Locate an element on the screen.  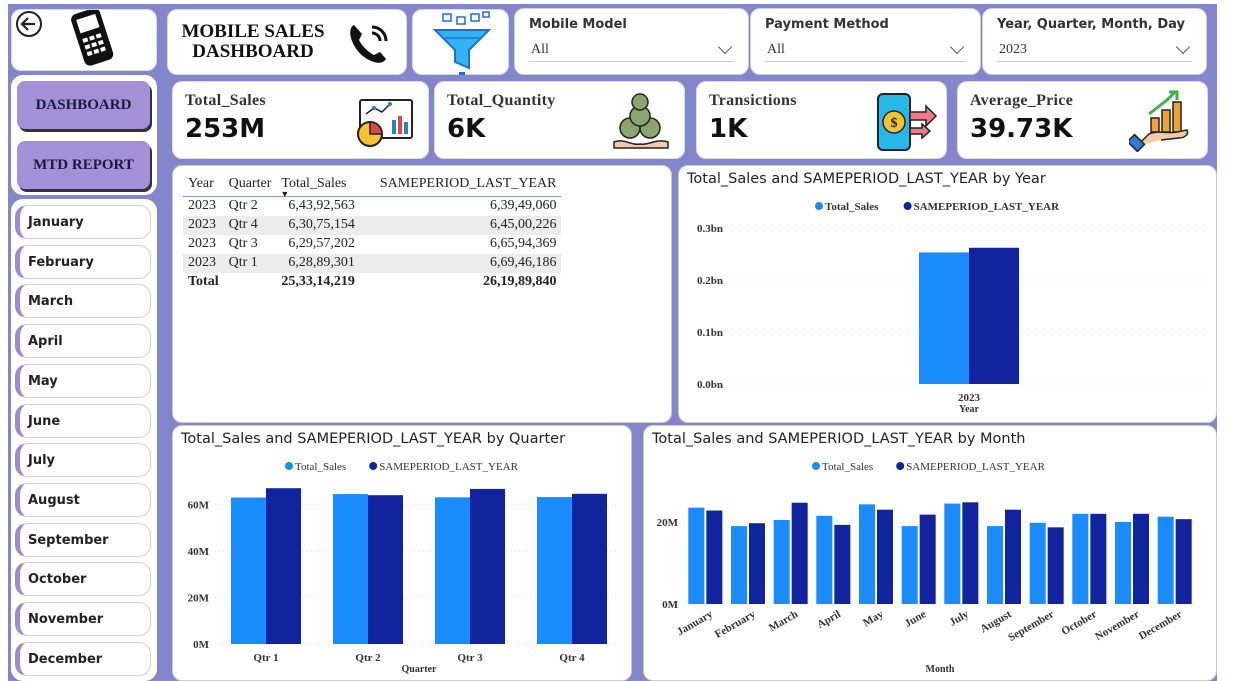
bar-total-sales-august is located at coordinates (995, 565).